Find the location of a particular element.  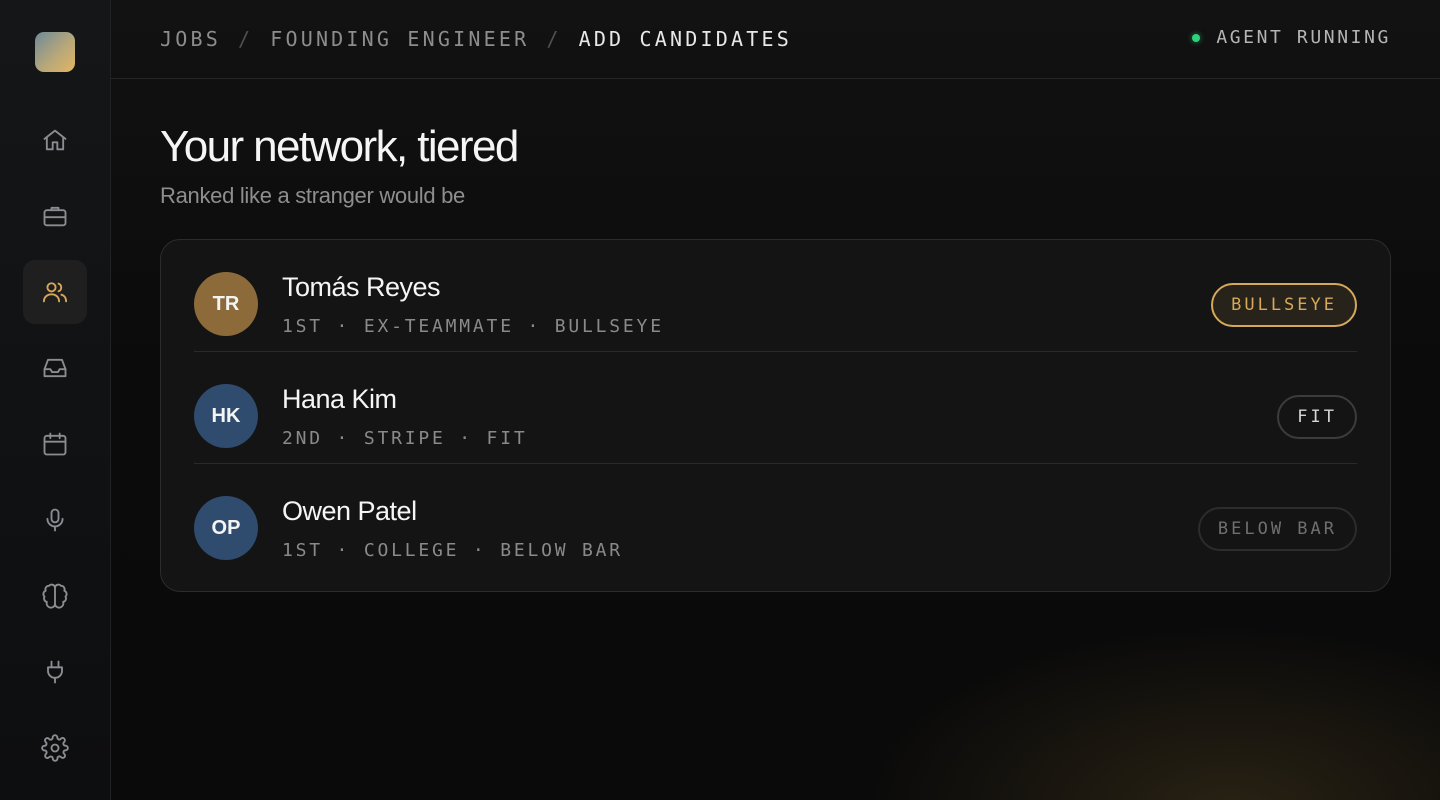

app-logo is located at coordinates (55, 52).